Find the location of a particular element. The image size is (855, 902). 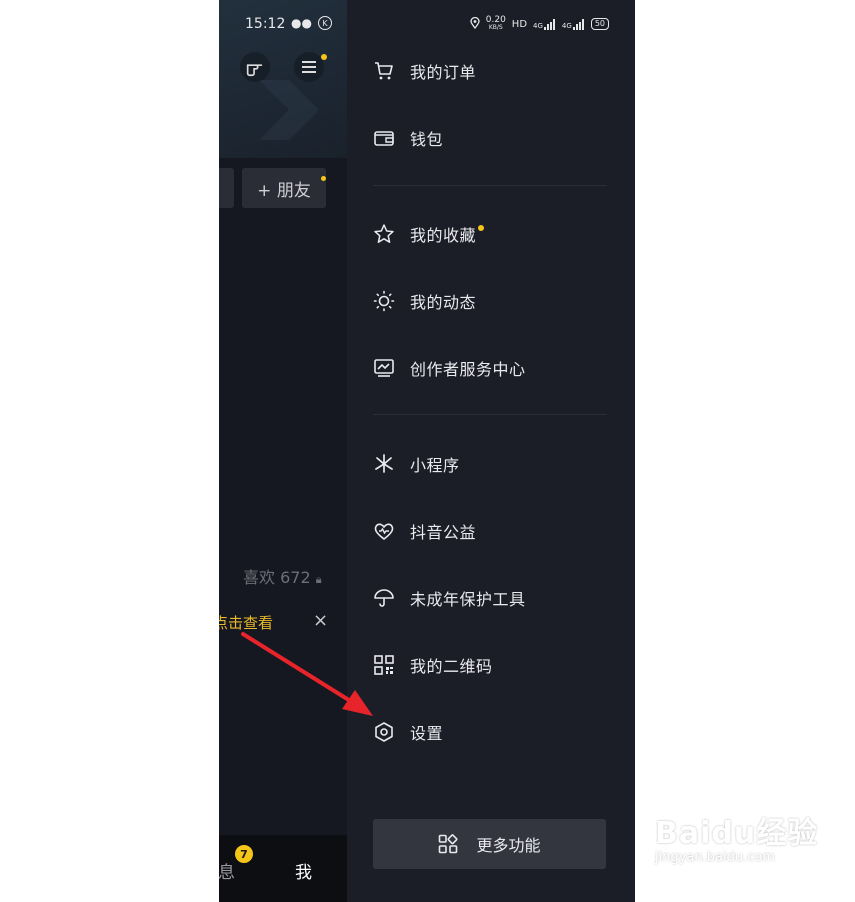

settings-icon is located at coordinates (384, 732).